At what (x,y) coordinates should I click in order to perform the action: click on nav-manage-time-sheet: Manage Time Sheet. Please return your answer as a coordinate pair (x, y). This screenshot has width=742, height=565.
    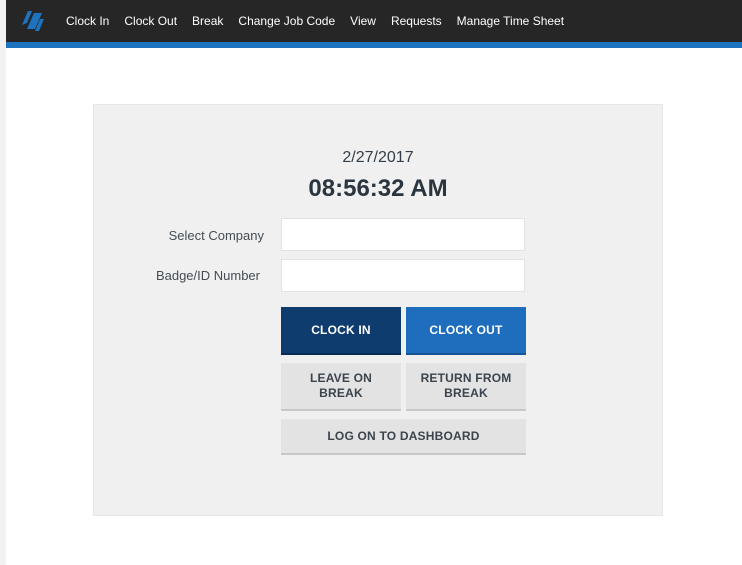
    Looking at the image, I should click on (510, 21).